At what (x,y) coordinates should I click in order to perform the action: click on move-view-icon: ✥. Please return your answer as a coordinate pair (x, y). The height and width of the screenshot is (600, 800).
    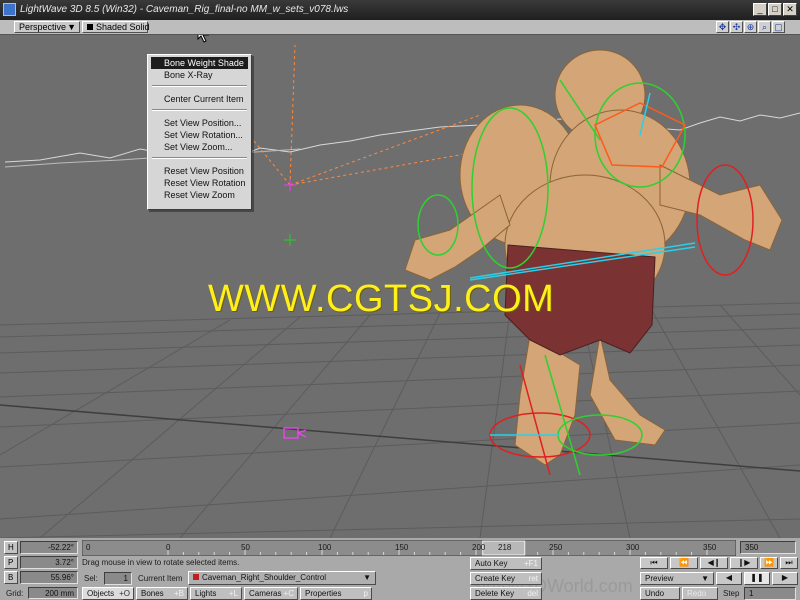
    Looking at the image, I should click on (722, 27).